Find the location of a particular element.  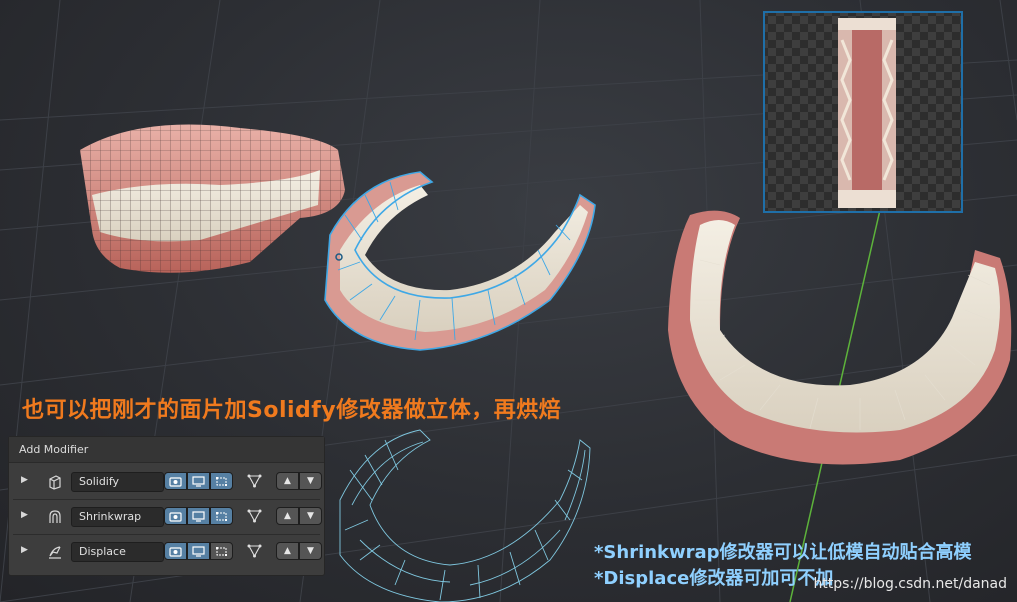

add-modifier-label: Add Modifier is located at coordinates (54, 449).